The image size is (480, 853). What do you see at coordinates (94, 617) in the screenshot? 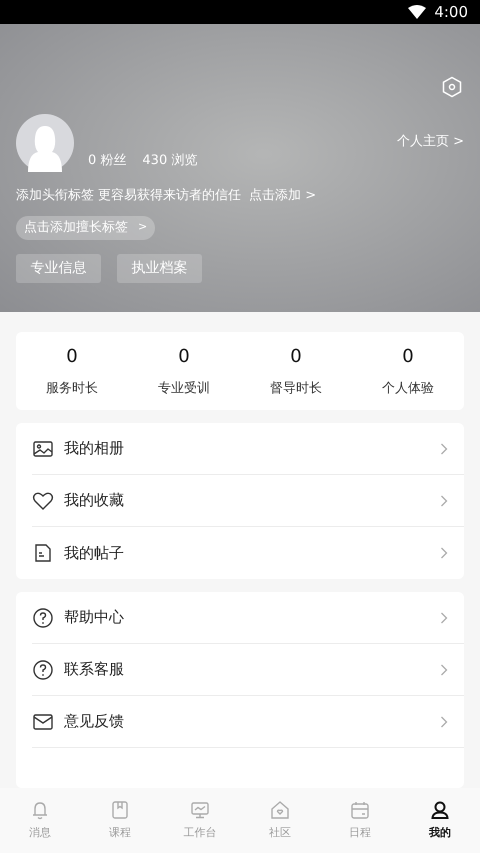
I see `menu-label: 帮助中心` at bounding box center [94, 617].